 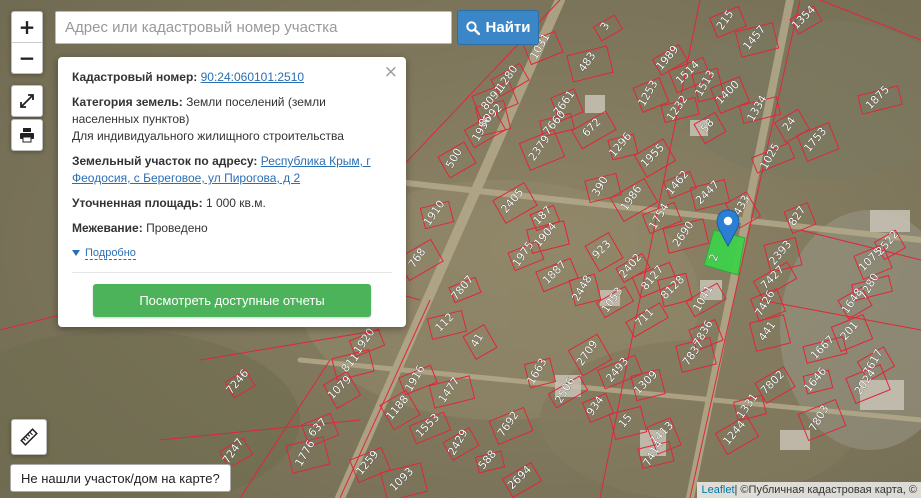 I want to click on print-button, so click(x=27, y=135).